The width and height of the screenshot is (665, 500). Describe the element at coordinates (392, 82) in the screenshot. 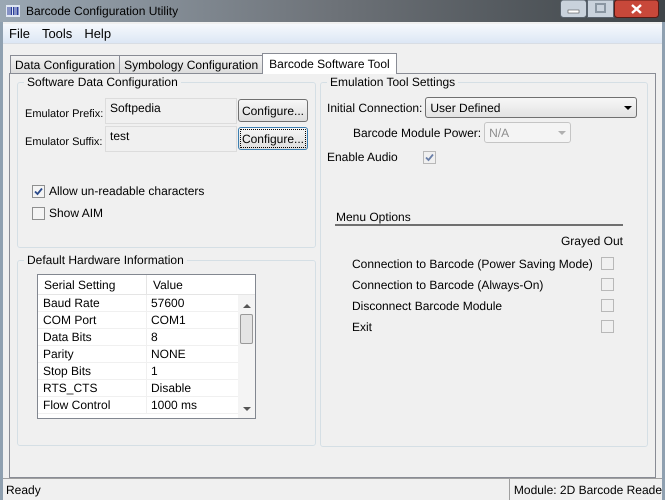

I see `group-title: Emulation Tool Settings` at that location.